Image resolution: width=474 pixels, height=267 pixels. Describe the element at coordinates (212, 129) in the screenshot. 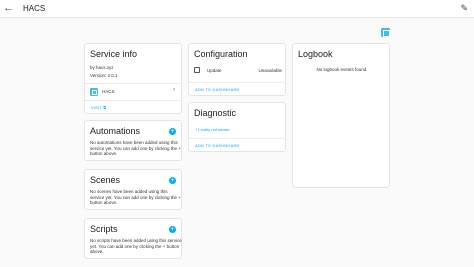

I see `show-hidden-entities-link: +1 entity not shown` at that location.